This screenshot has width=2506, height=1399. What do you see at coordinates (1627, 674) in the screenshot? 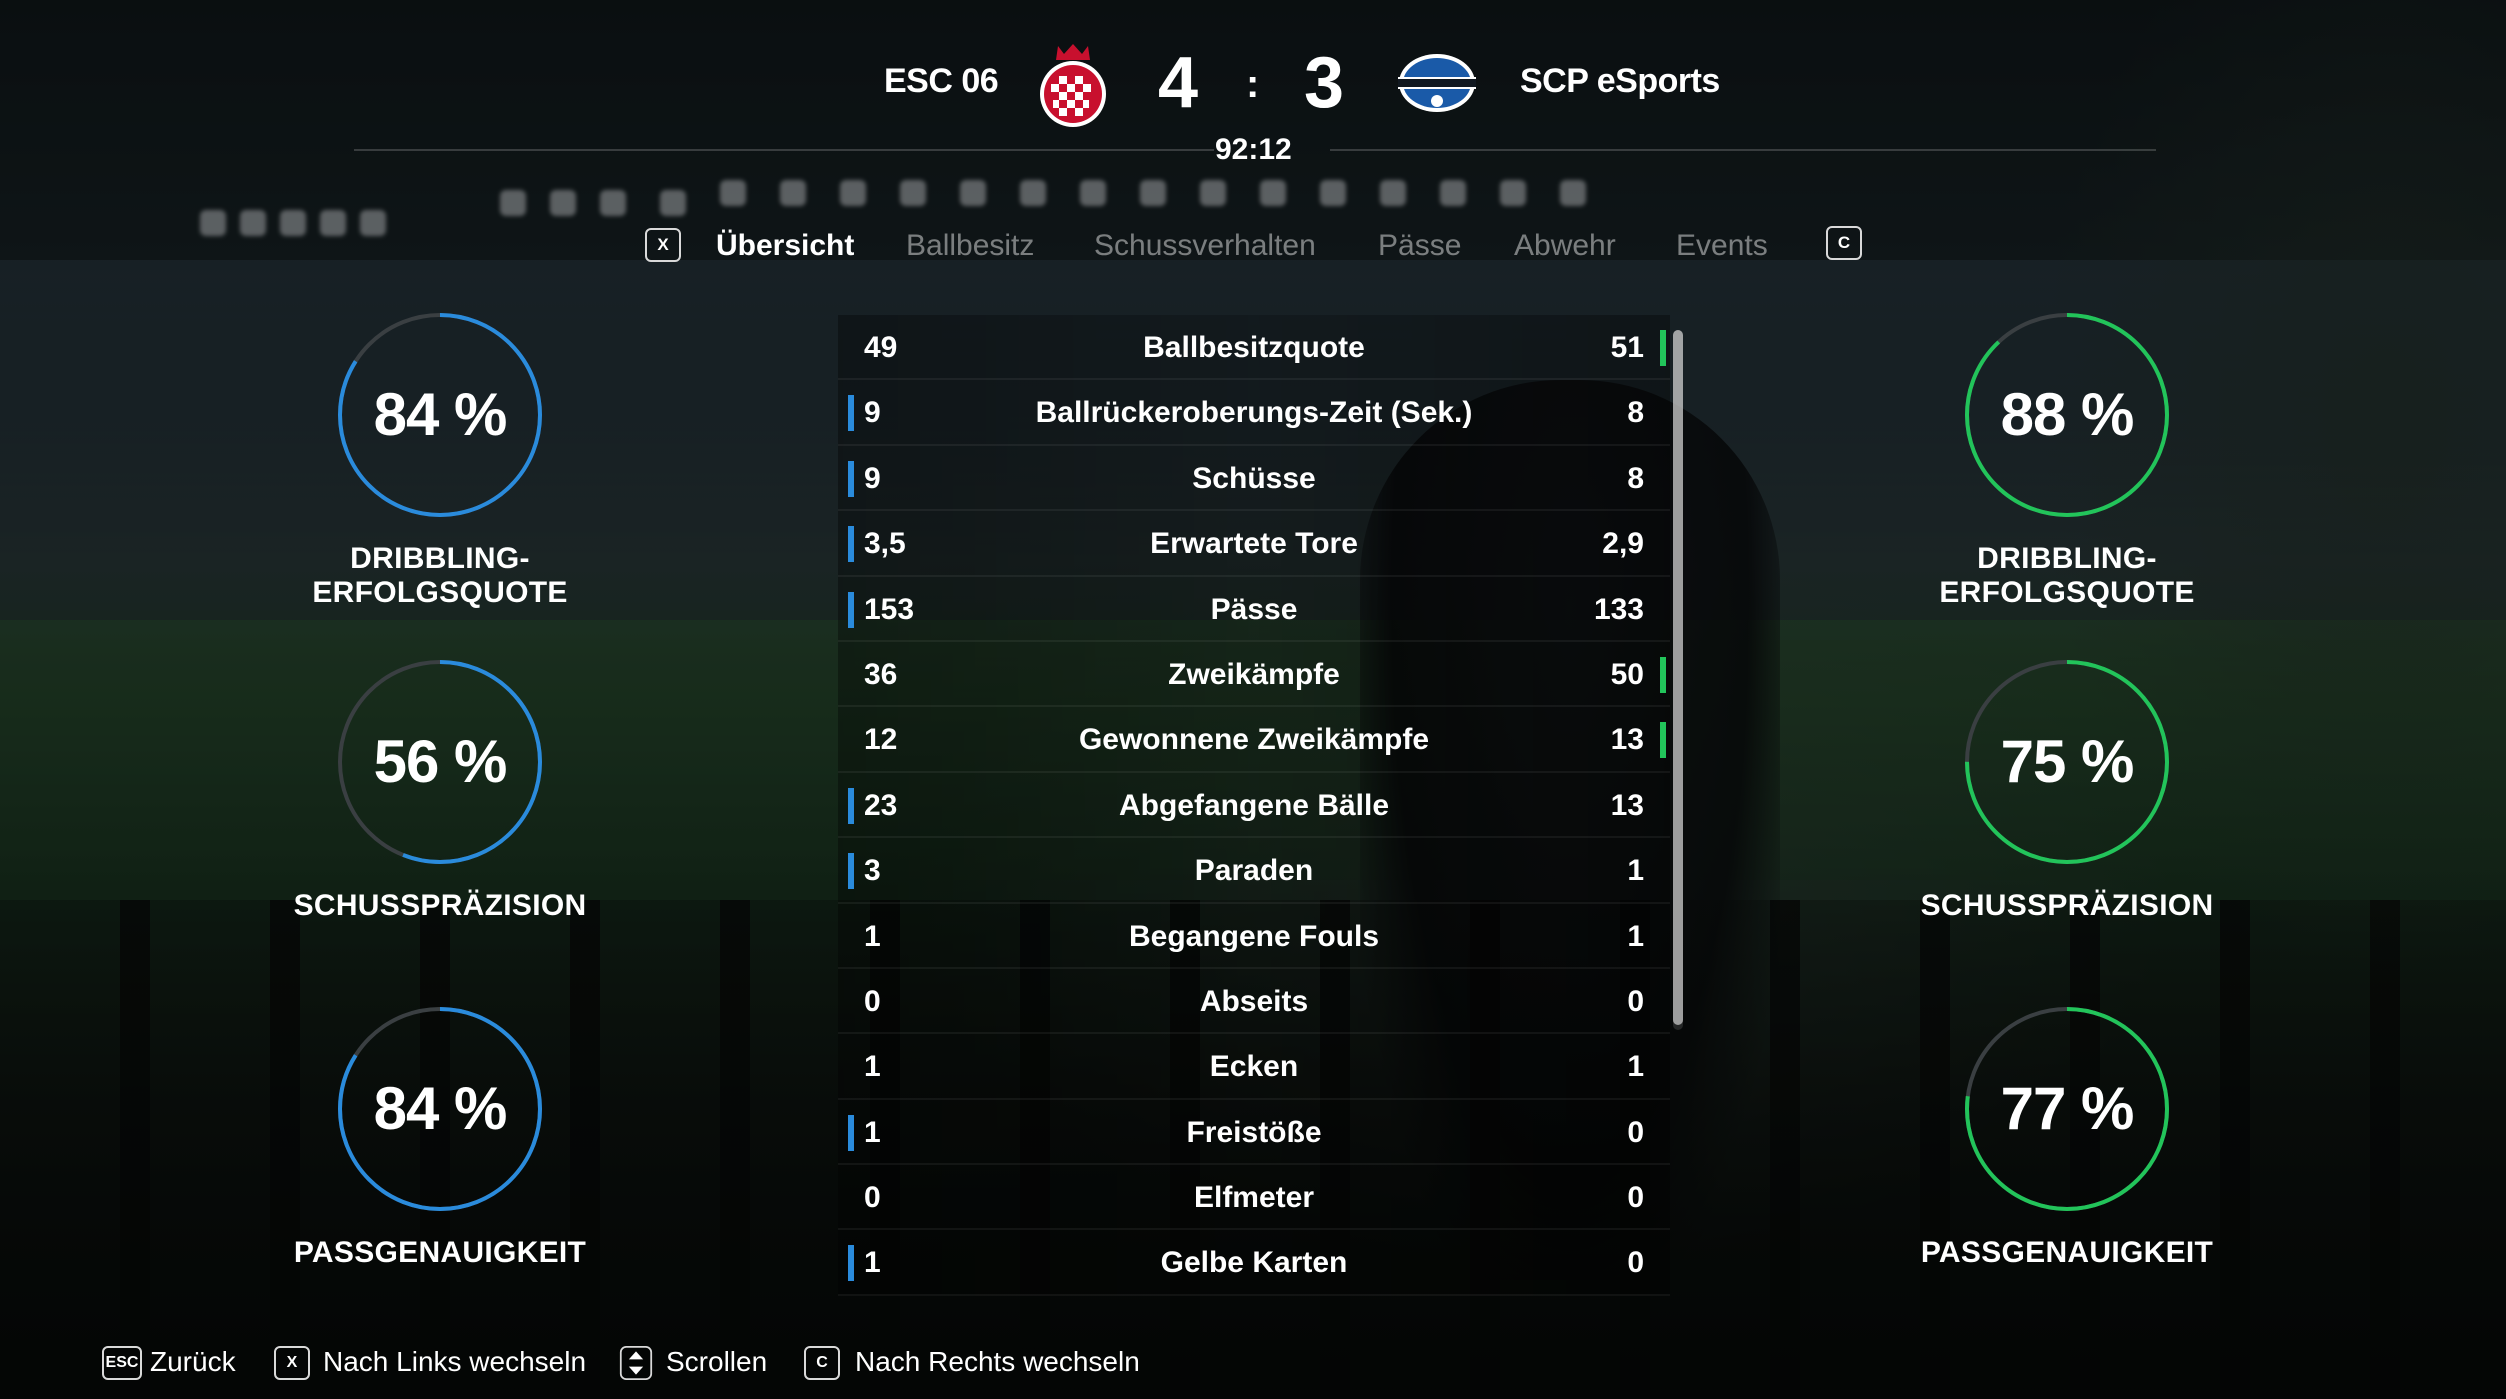
I see `stat-away-value: 50` at bounding box center [1627, 674].